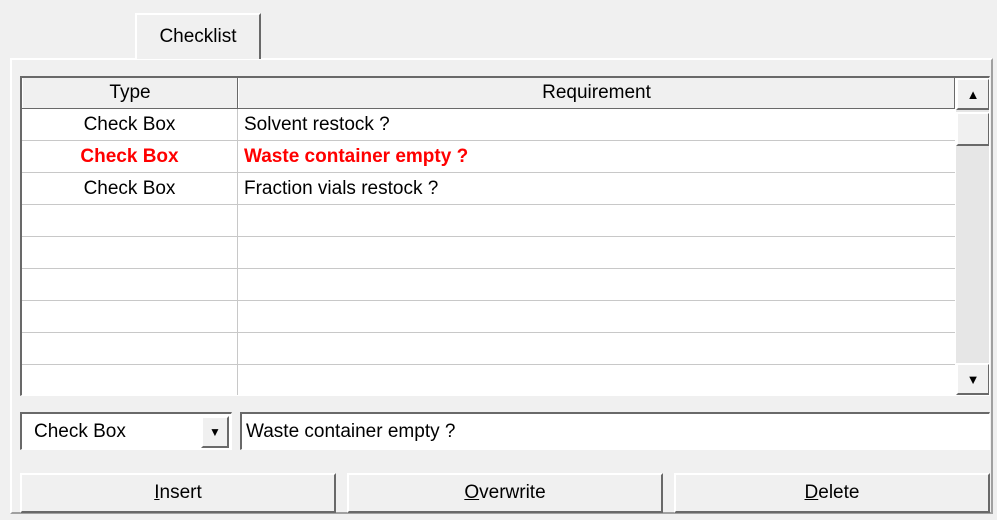 The height and width of the screenshot is (520, 997). I want to click on scroll-up-button: ▲, so click(972, 94).